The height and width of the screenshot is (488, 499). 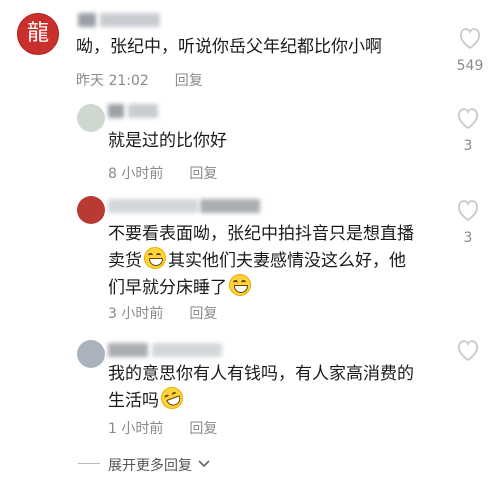 What do you see at coordinates (204, 464) in the screenshot?
I see `chevron-down-icon` at bounding box center [204, 464].